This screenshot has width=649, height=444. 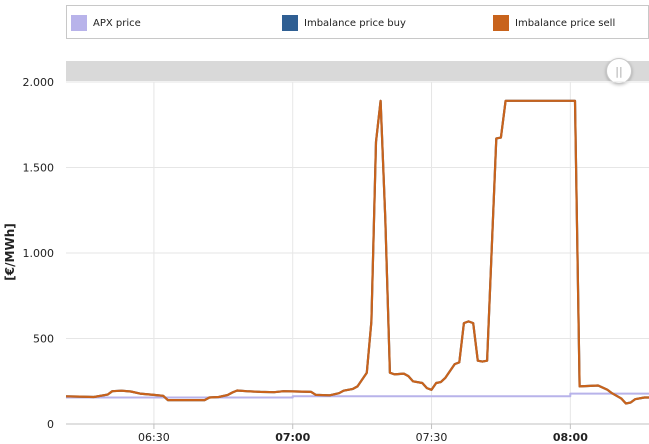 I want to click on y-tick-label: 0, so click(x=50, y=424).